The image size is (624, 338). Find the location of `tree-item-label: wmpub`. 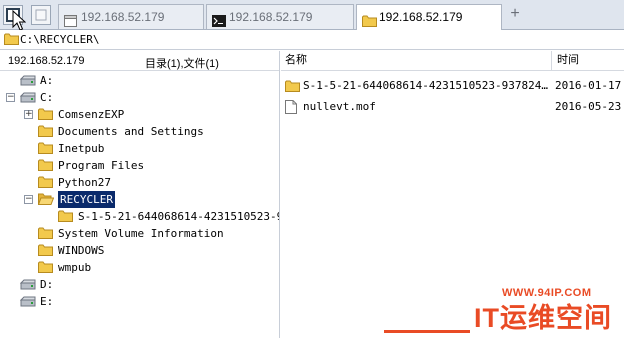

tree-item-label: wmpub is located at coordinates (75, 267).